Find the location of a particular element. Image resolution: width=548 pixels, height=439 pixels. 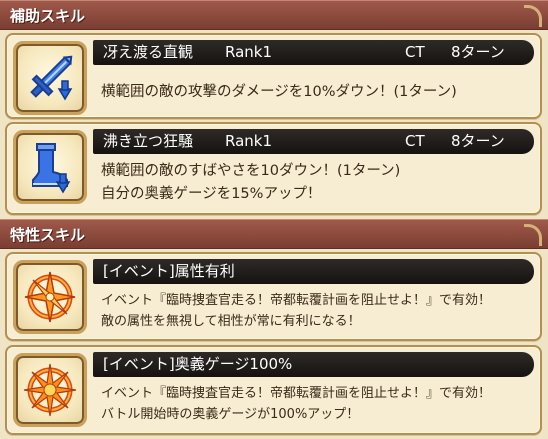

skill-name-bar: 冴え渡る直観 Rank1 CT 8ターン is located at coordinates (313, 52).